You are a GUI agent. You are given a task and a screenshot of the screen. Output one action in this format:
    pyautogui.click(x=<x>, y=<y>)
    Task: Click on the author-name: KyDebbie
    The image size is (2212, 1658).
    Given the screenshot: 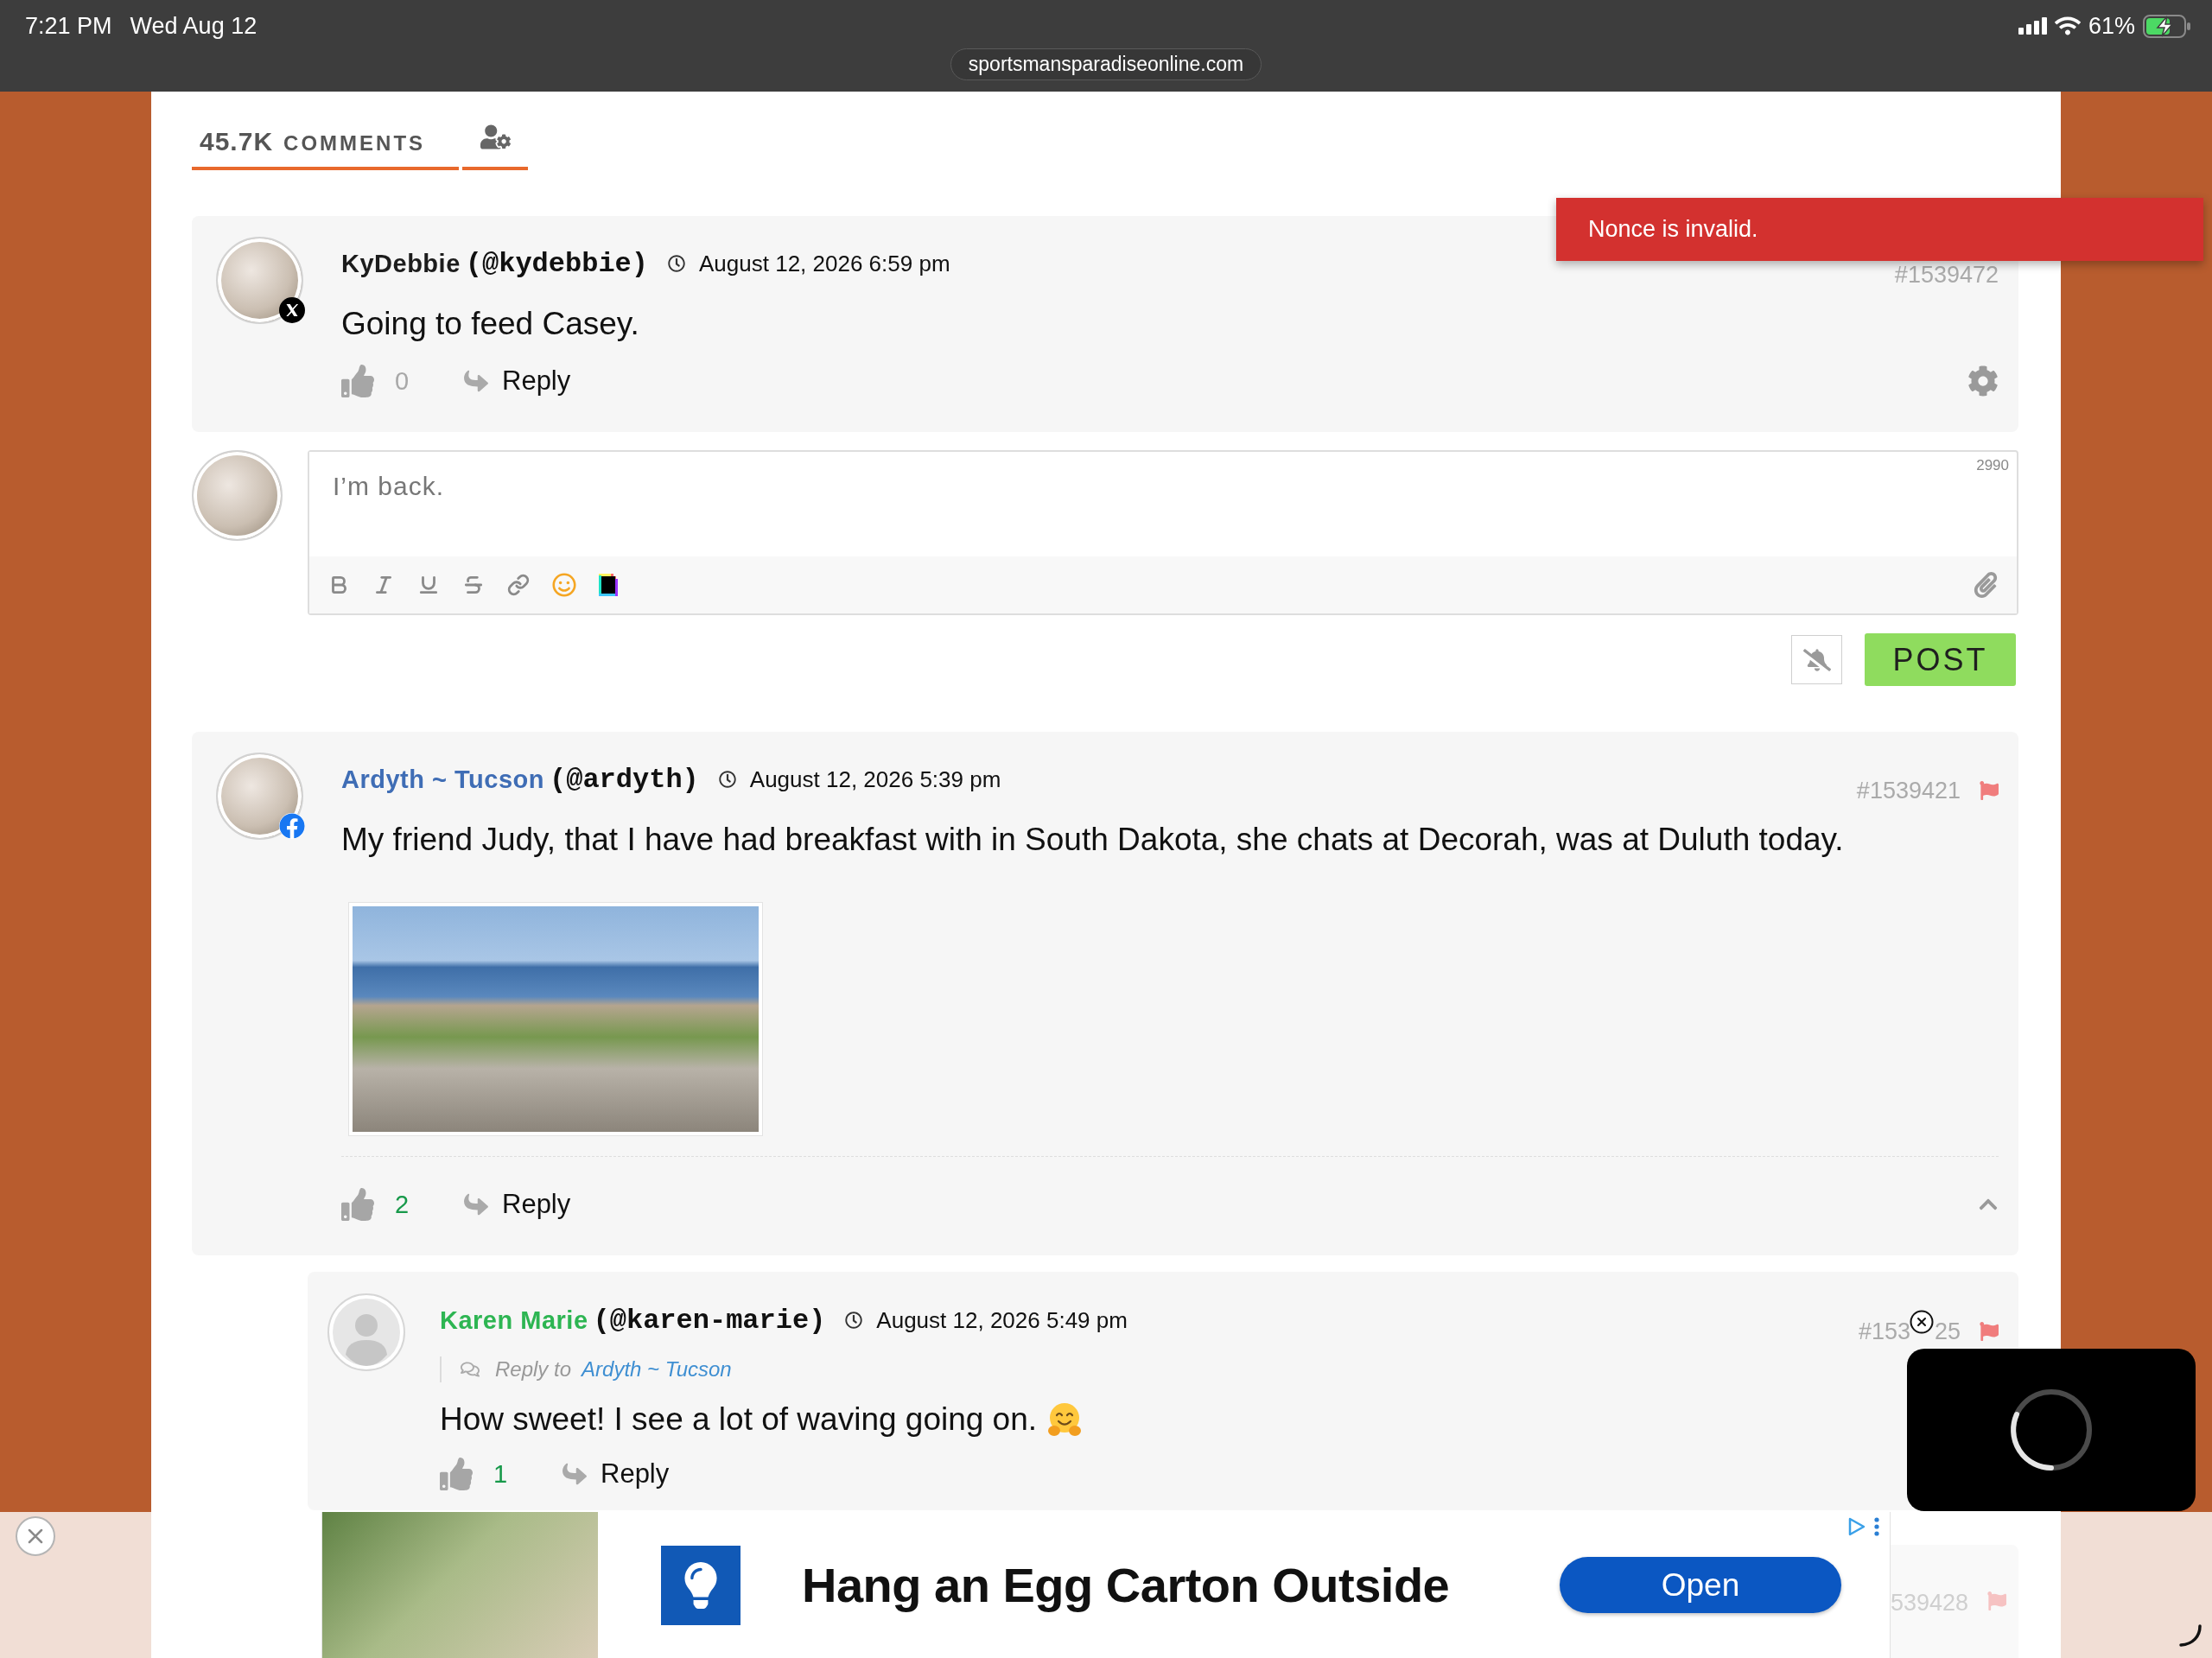 What is the action you would take?
    pyautogui.click(x=401, y=263)
    